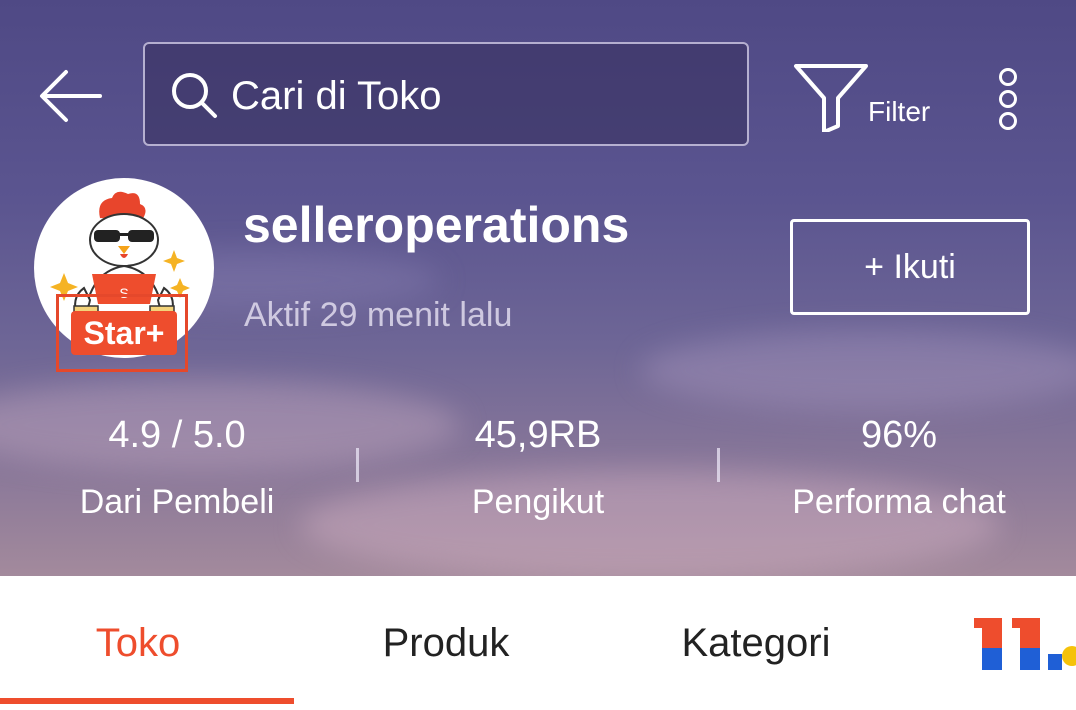 This screenshot has width=1076, height=710. Describe the element at coordinates (831, 98) in the screenshot. I see `filter-funnel-icon` at that location.